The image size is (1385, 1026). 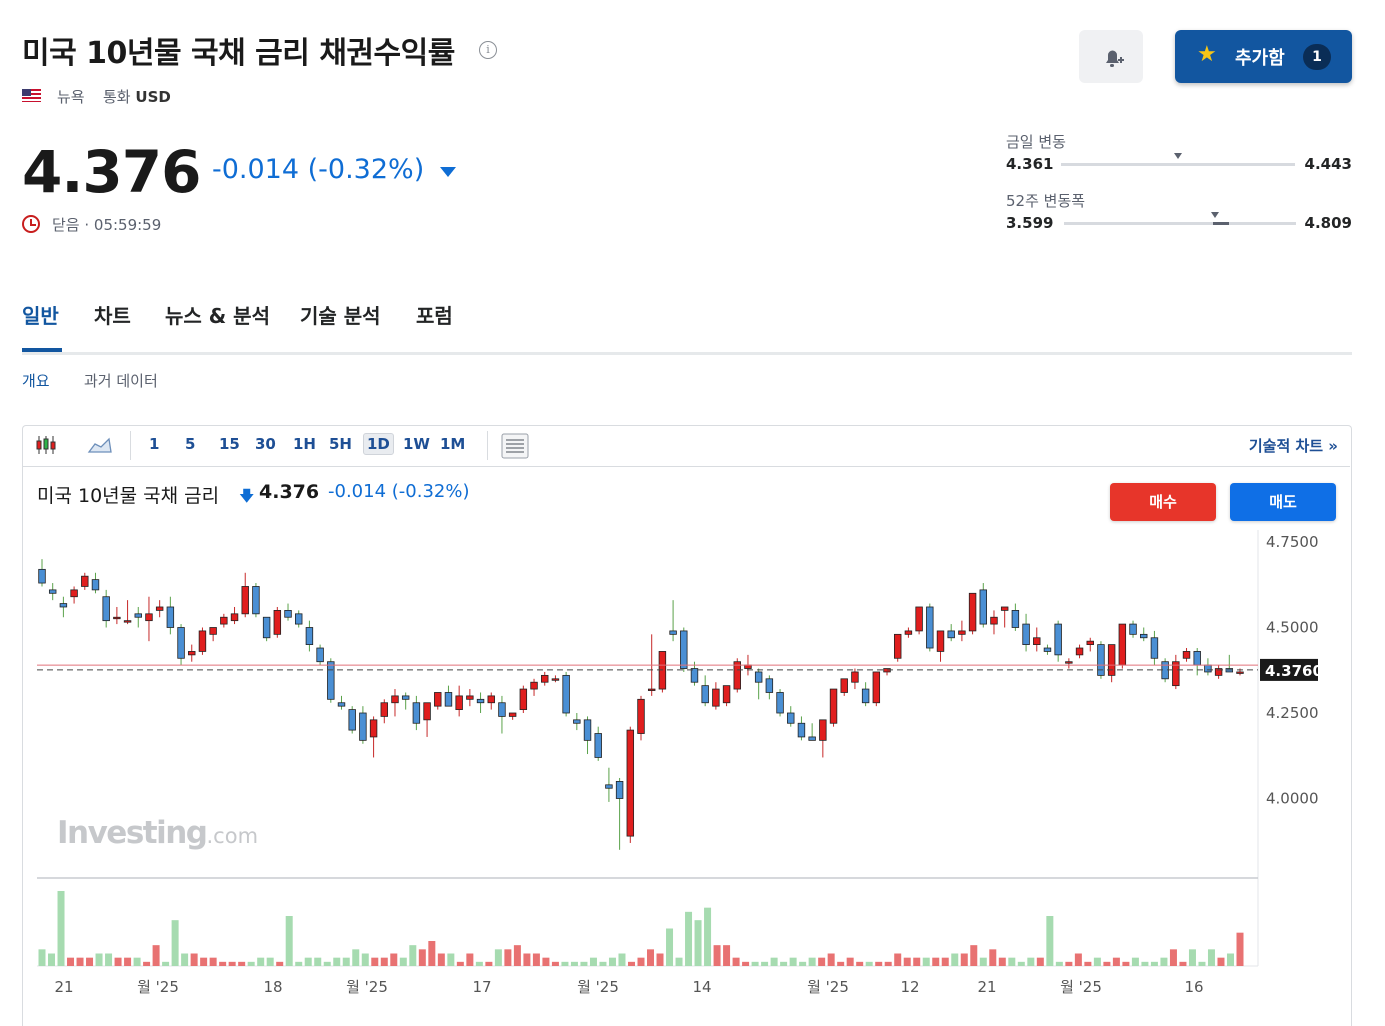 What do you see at coordinates (232, 836) in the screenshot?
I see `watermark-suffix: .com` at bounding box center [232, 836].